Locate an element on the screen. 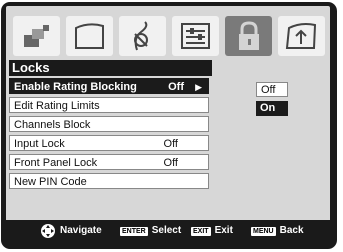 The width and height of the screenshot is (343, 252). tab-screen is located at coordinates (89, 36).